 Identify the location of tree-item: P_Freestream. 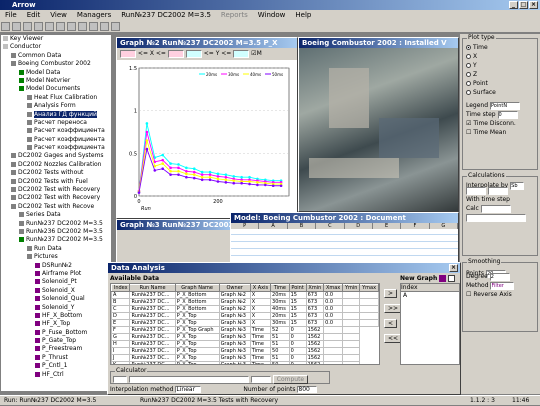
(56, 349).